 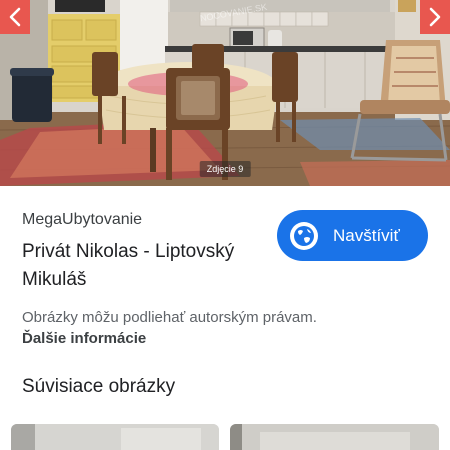 I want to click on chevron-right-icon, so click(x=435, y=17).